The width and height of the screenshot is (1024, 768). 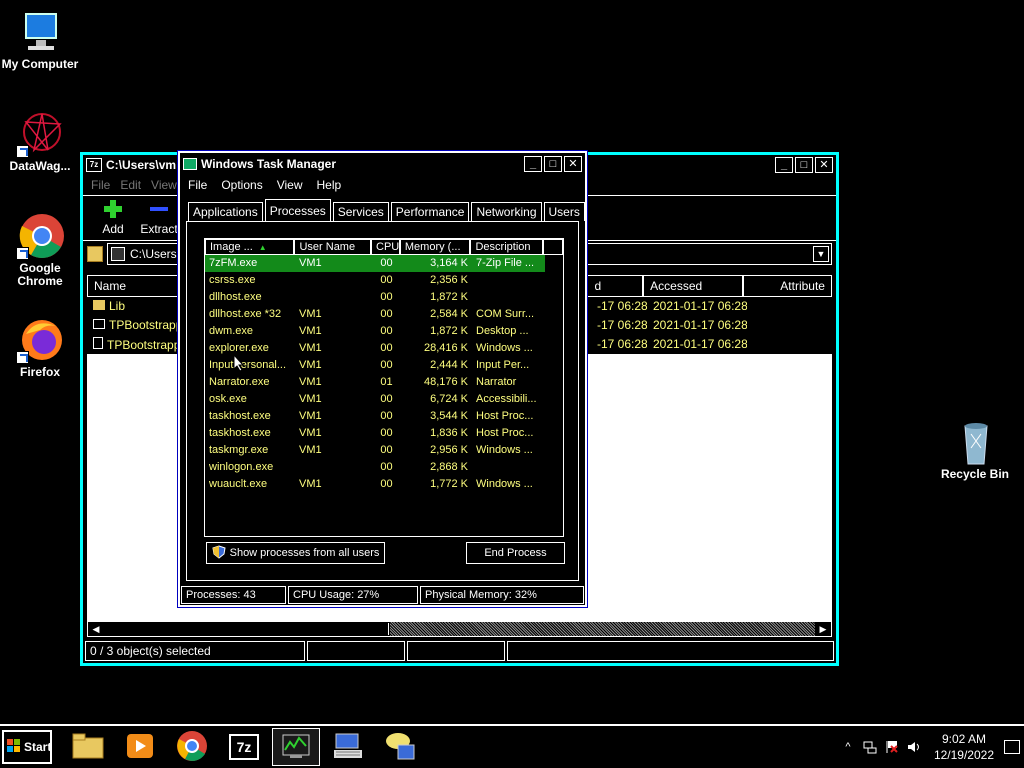 I want to click on column-modified: d, so click(x=615, y=286).